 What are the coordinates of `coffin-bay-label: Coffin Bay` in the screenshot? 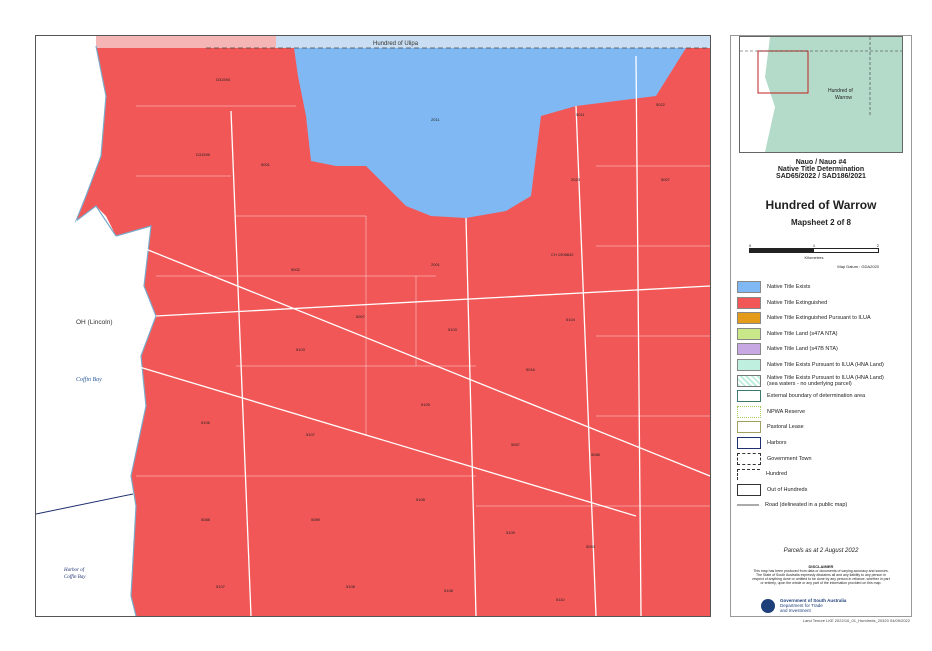 It's located at (89, 379).